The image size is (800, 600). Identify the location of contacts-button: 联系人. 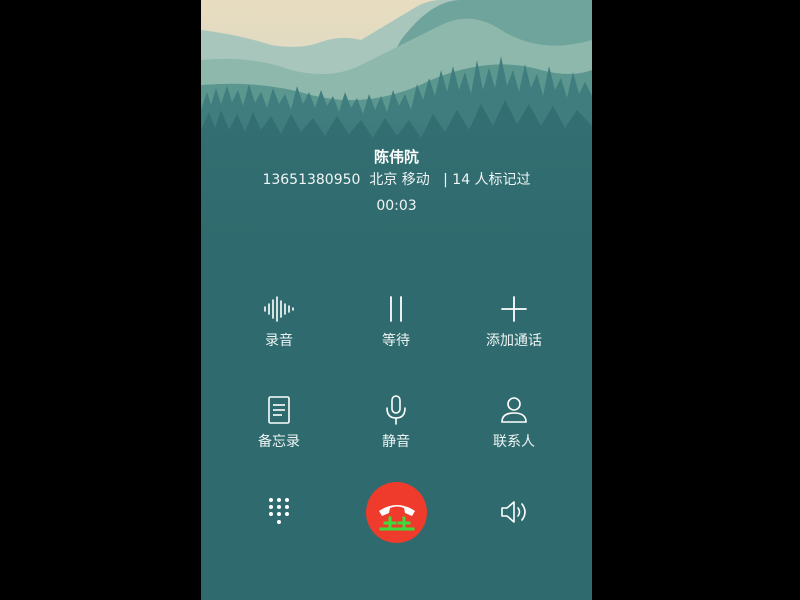
(514, 423).